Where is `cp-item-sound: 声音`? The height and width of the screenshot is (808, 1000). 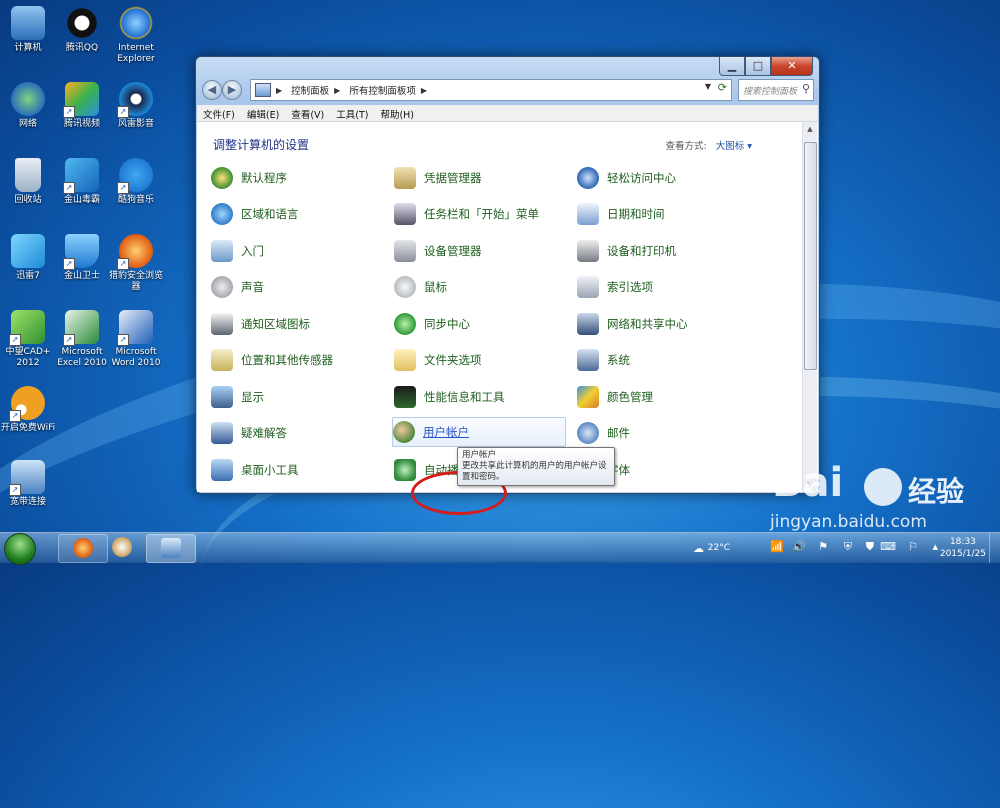
cp-item-sound: 声音 is located at coordinates (296, 287).